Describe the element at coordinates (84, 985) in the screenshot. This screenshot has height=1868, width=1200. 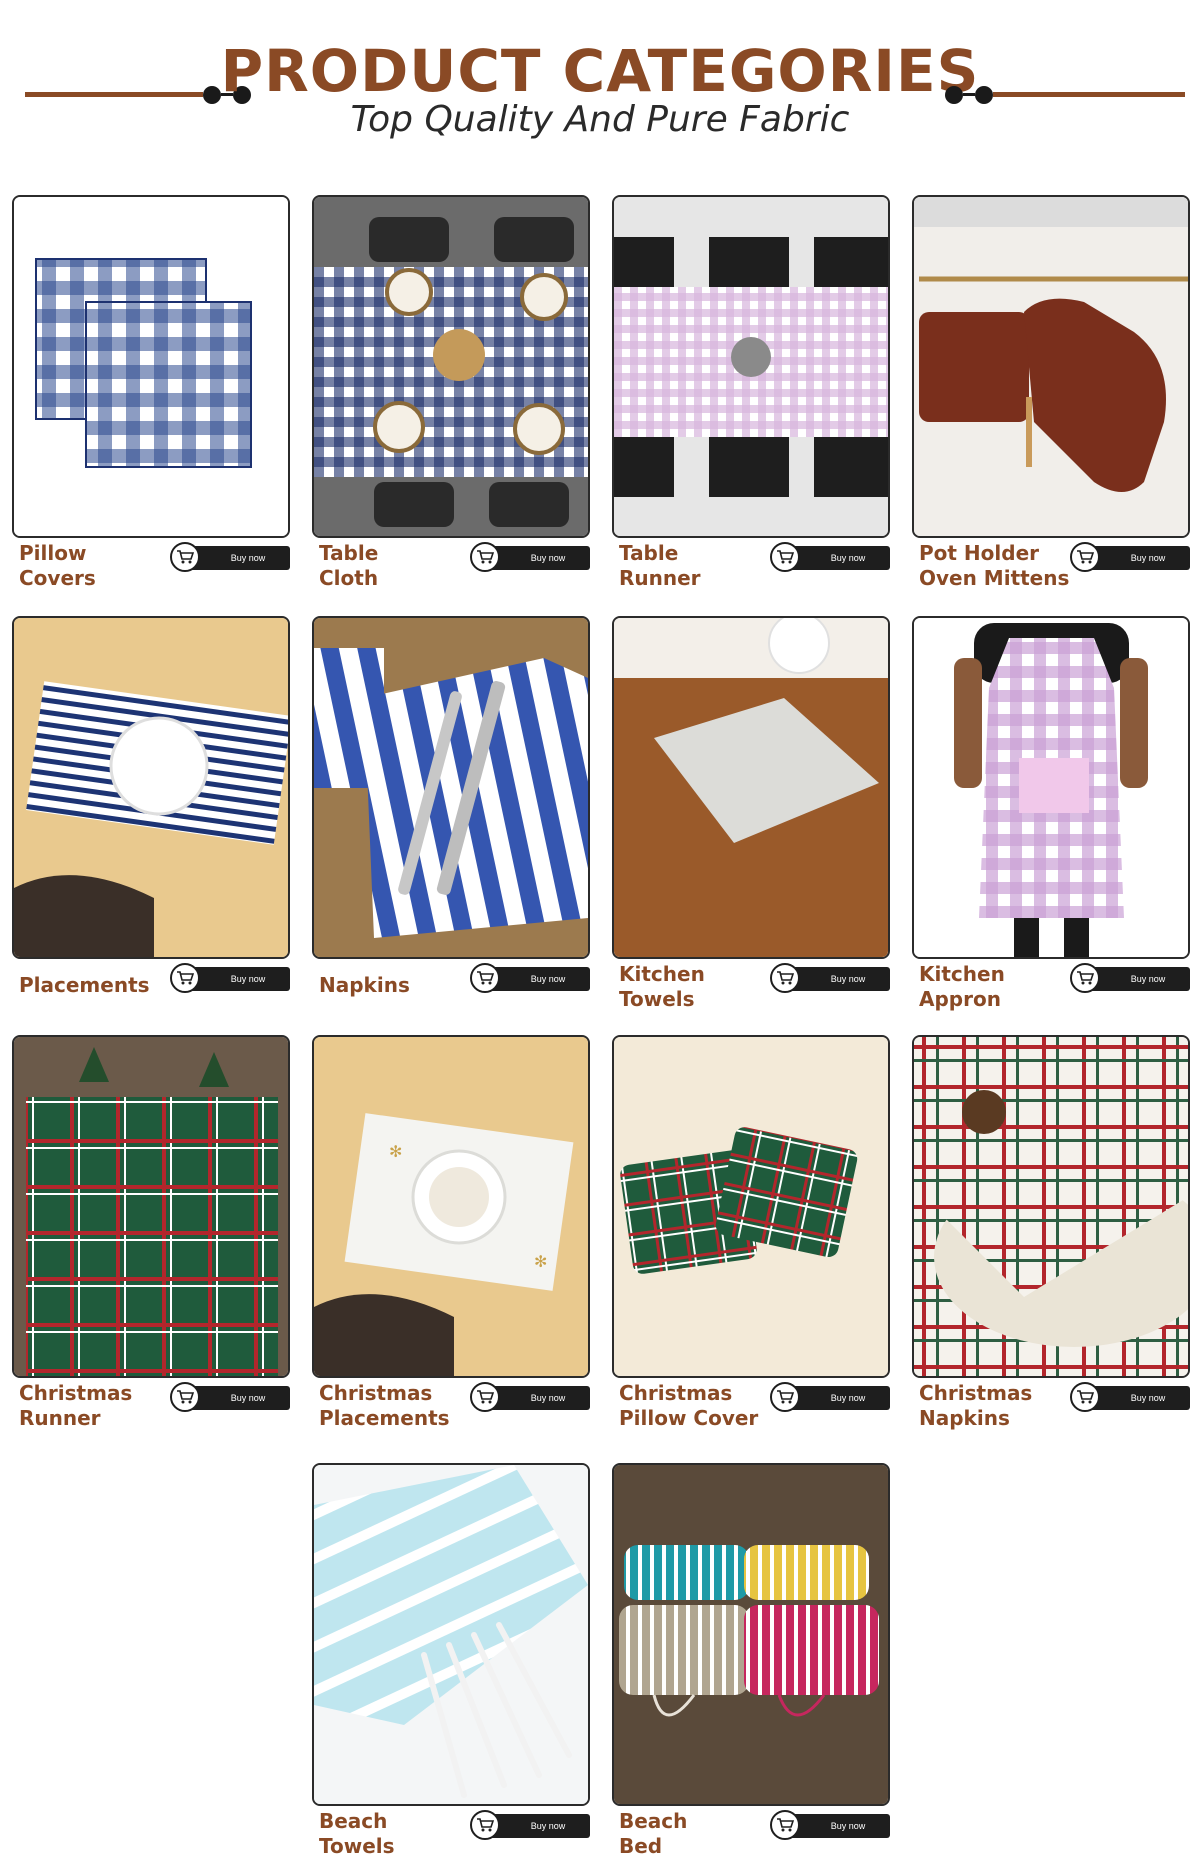
I see `product-name: Placements` at that location.